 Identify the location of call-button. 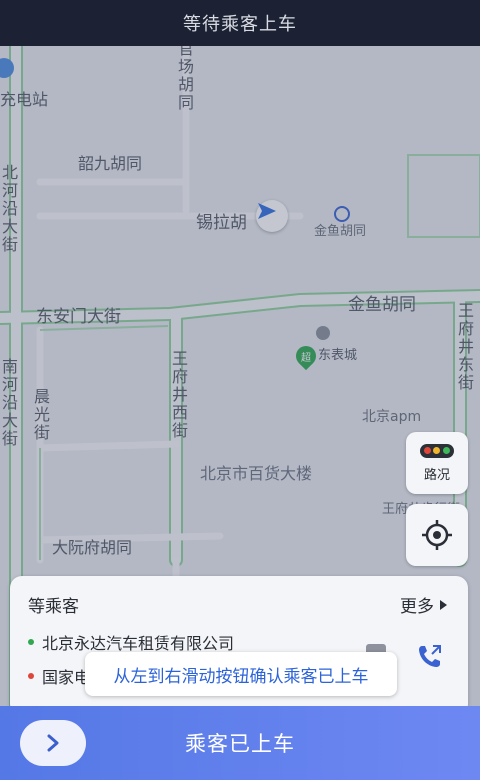
(430, 656).